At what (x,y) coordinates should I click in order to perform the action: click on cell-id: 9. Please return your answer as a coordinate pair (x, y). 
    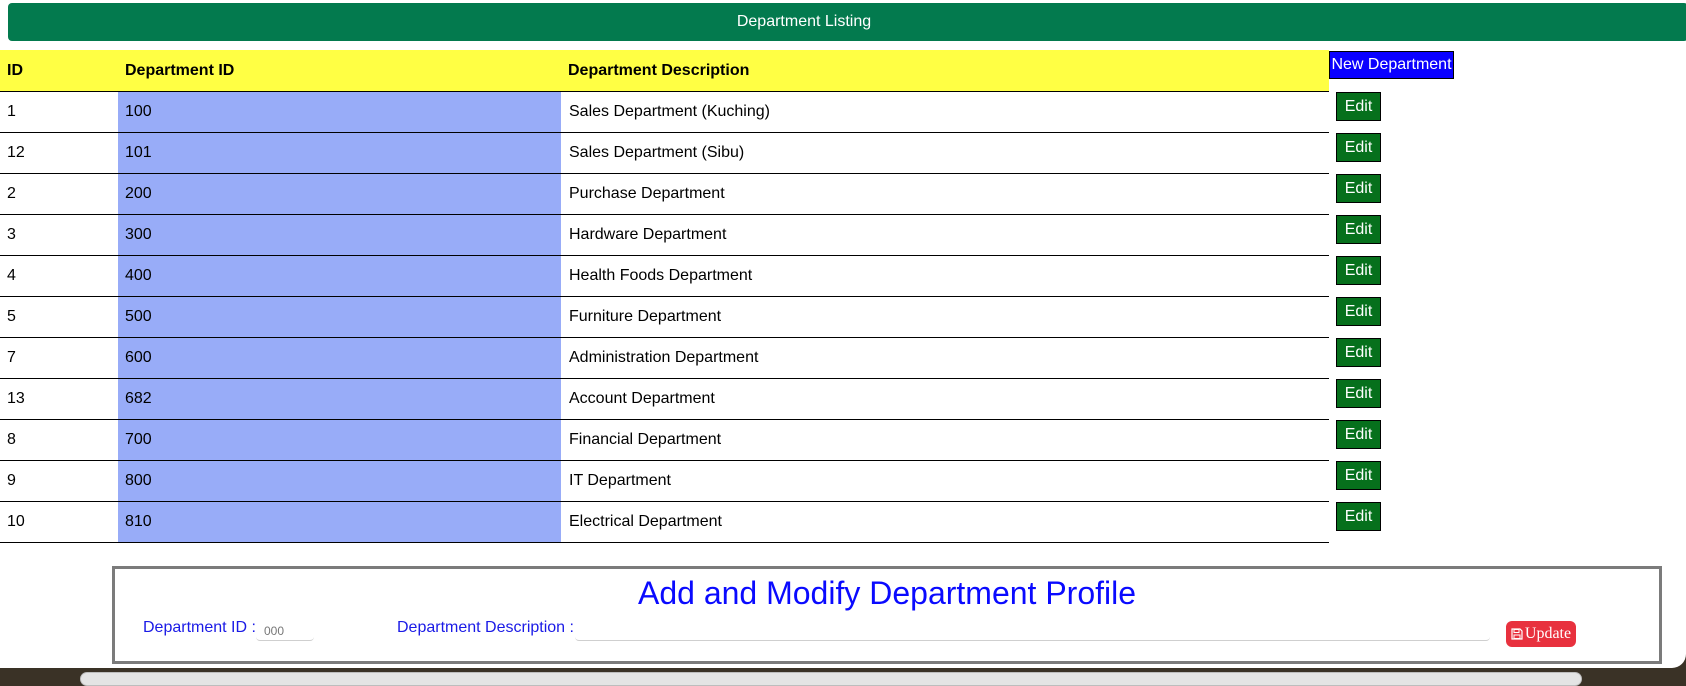
    Looking at the image, I should click on (59, 481).